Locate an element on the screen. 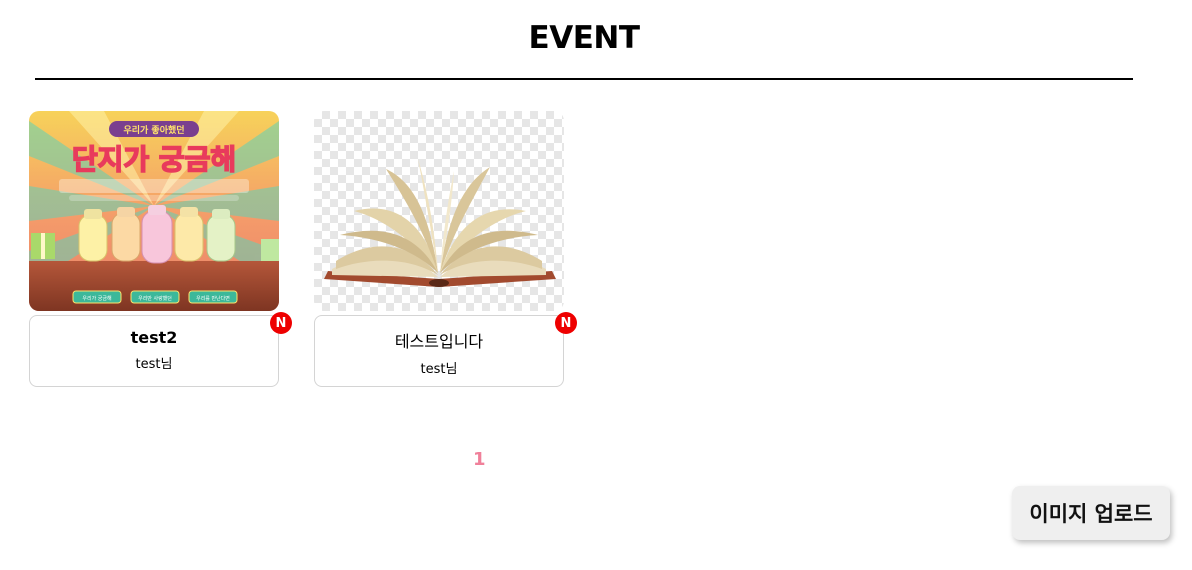  event-info: 테스트입니다 test님 N is located at coordinates (445, 349).